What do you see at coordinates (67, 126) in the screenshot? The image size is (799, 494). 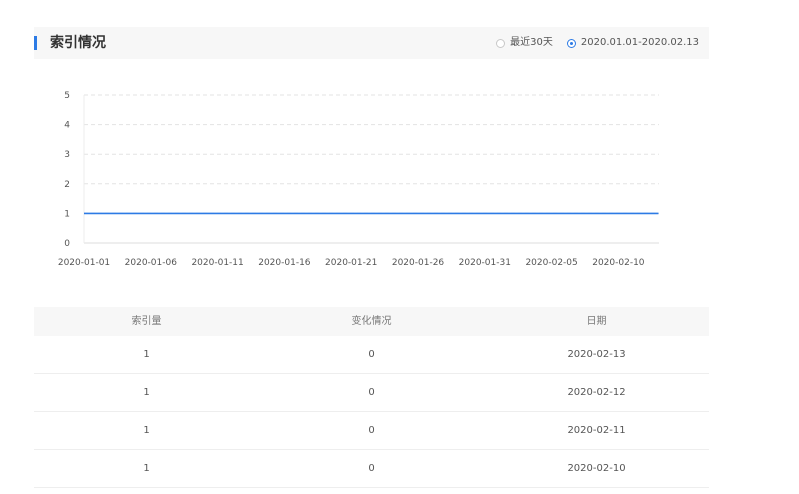 I see `y-tick-label: 4` at bounding box center [67, 126].